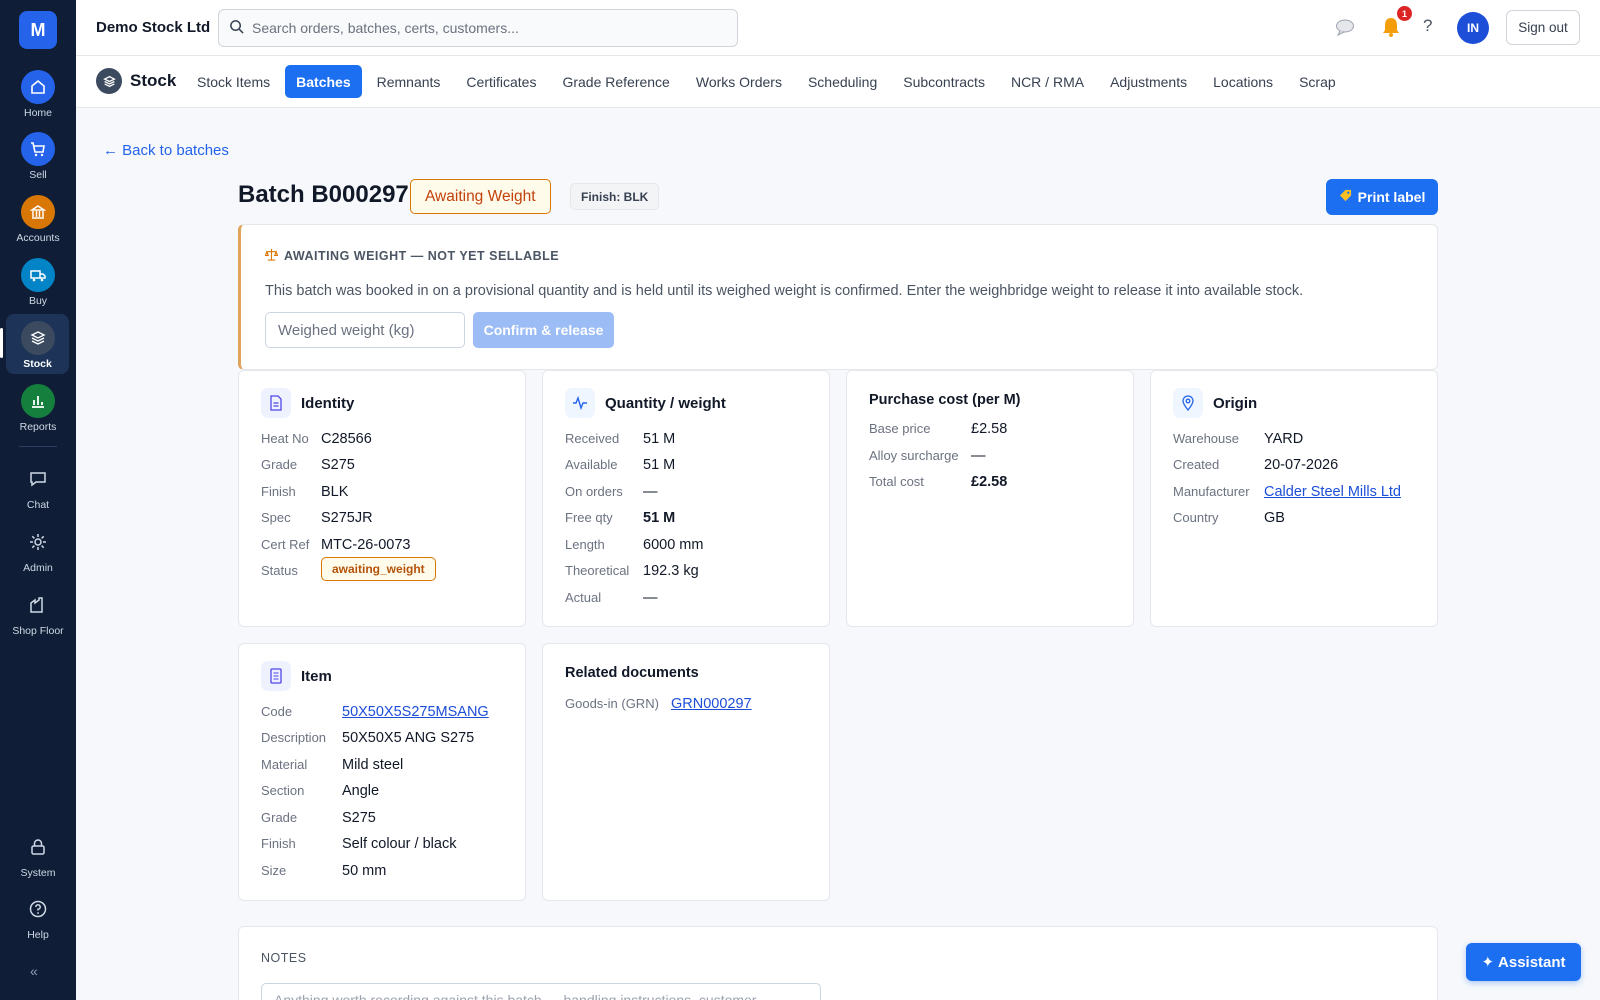  I want to click on field-label: Length, so click(585, 544).